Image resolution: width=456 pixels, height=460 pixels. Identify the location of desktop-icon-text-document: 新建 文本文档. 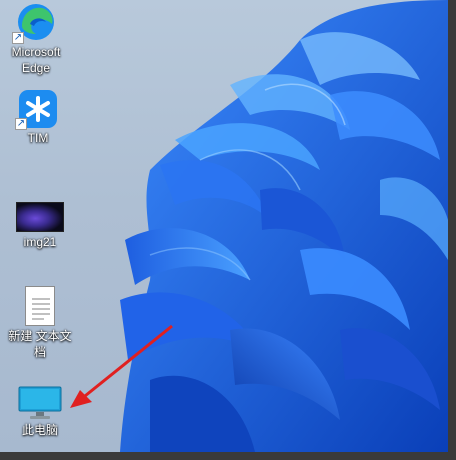
(40, 323).